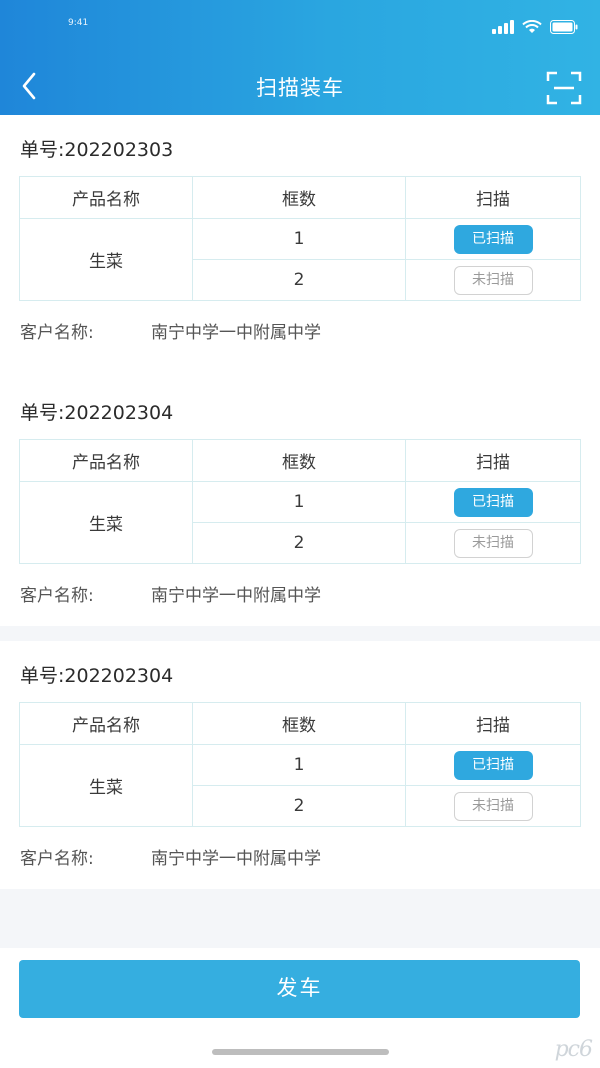  What do you see at coordinates (299, 989) in the screenshot?
I see `depart-button: 发车` at bounding box center [299, 989].